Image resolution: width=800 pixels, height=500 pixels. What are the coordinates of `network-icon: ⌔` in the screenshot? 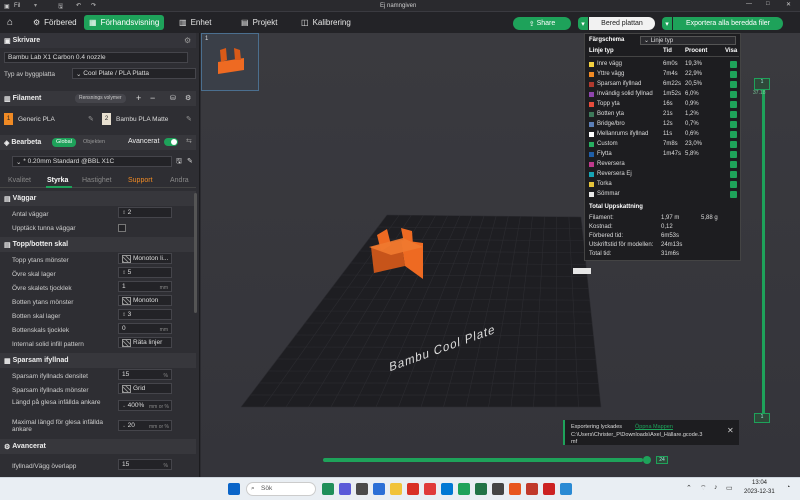 It's located at (703, 488).